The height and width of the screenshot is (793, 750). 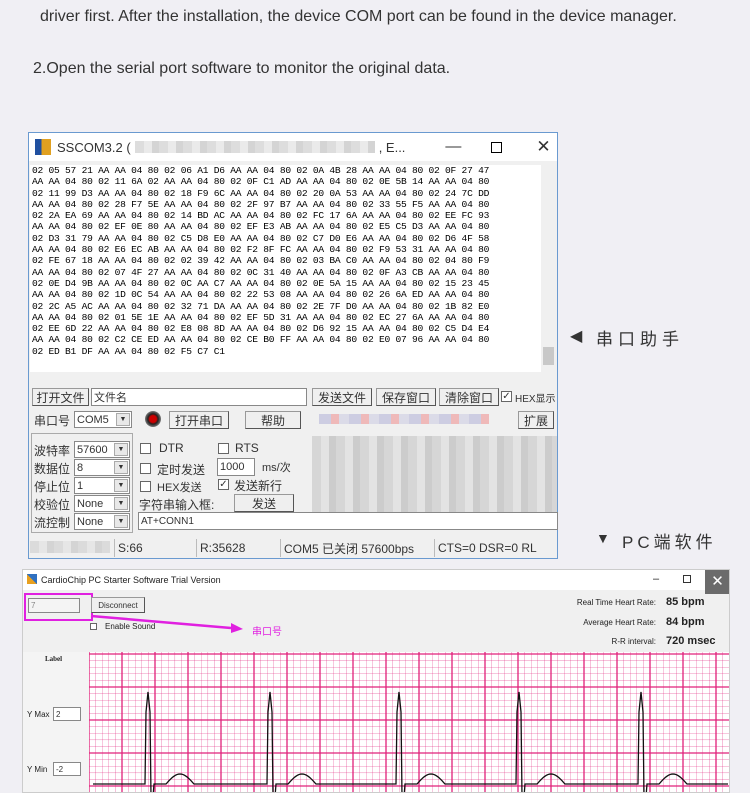 I want to click on open-port-button: 打开串口, so click(x=199, y=420).